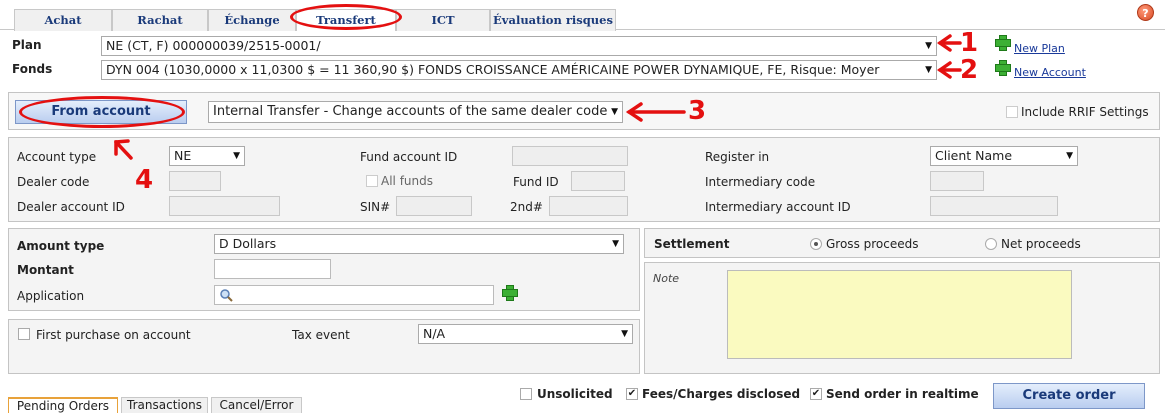 The width and height of the screenshot is (1165, 414). Describe the element at coordinates (969, 70) in the screenshot. I see `annotation-2: 2` at that location.